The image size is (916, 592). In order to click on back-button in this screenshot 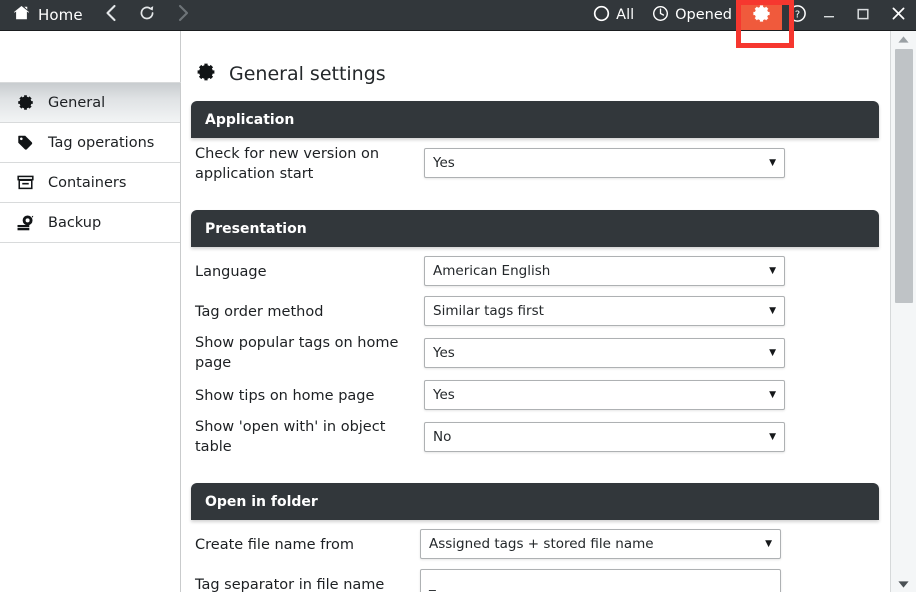, I will do `click(111, 15)`.